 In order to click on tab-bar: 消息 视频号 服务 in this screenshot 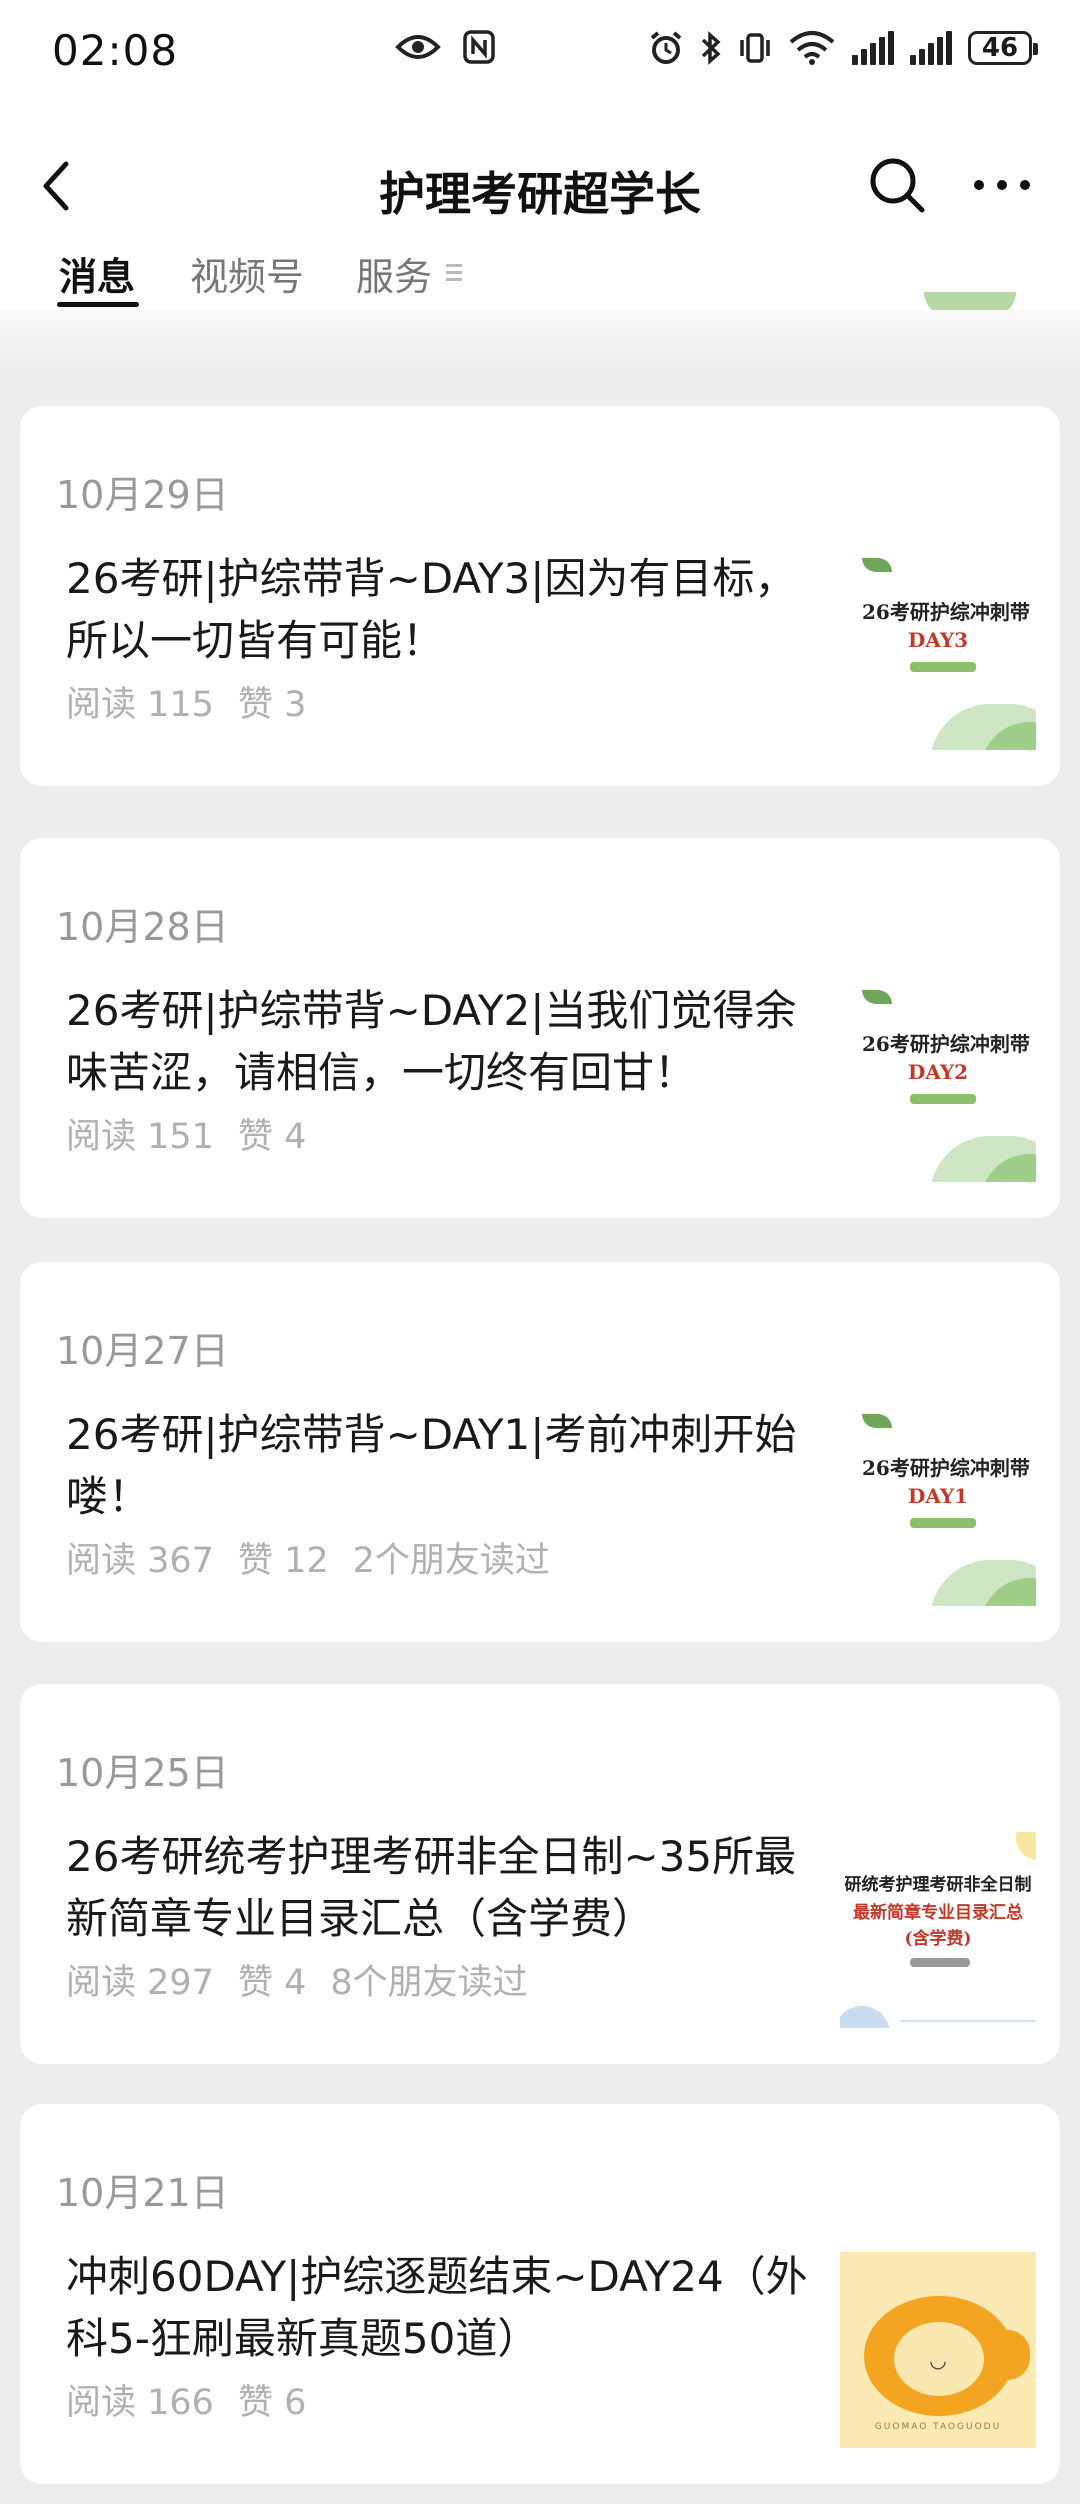, I will do `click(540, 274)`.